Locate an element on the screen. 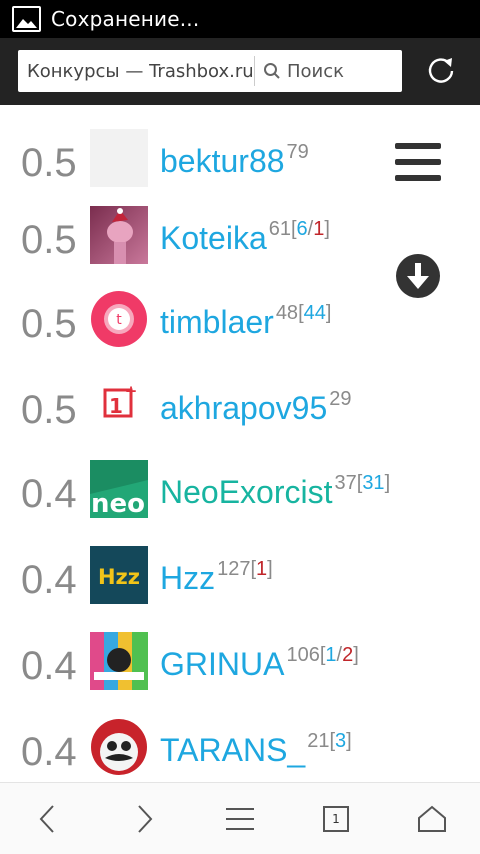  home-icon is located at coordinates (432, 818).